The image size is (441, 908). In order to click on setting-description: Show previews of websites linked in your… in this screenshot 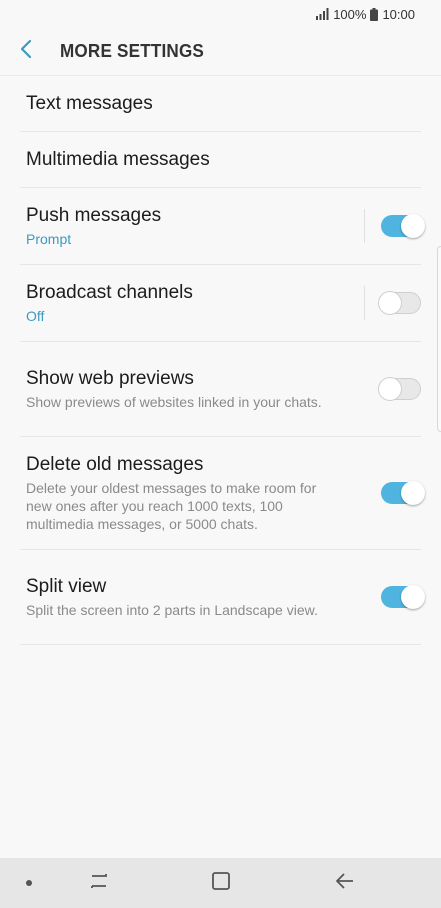, I will do `click(174, 402)`.